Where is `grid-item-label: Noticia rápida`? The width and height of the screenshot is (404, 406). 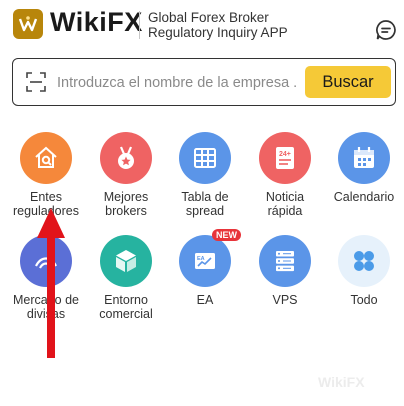 grid-item-label: Noticia rápida is located at coordinates (285, 204).